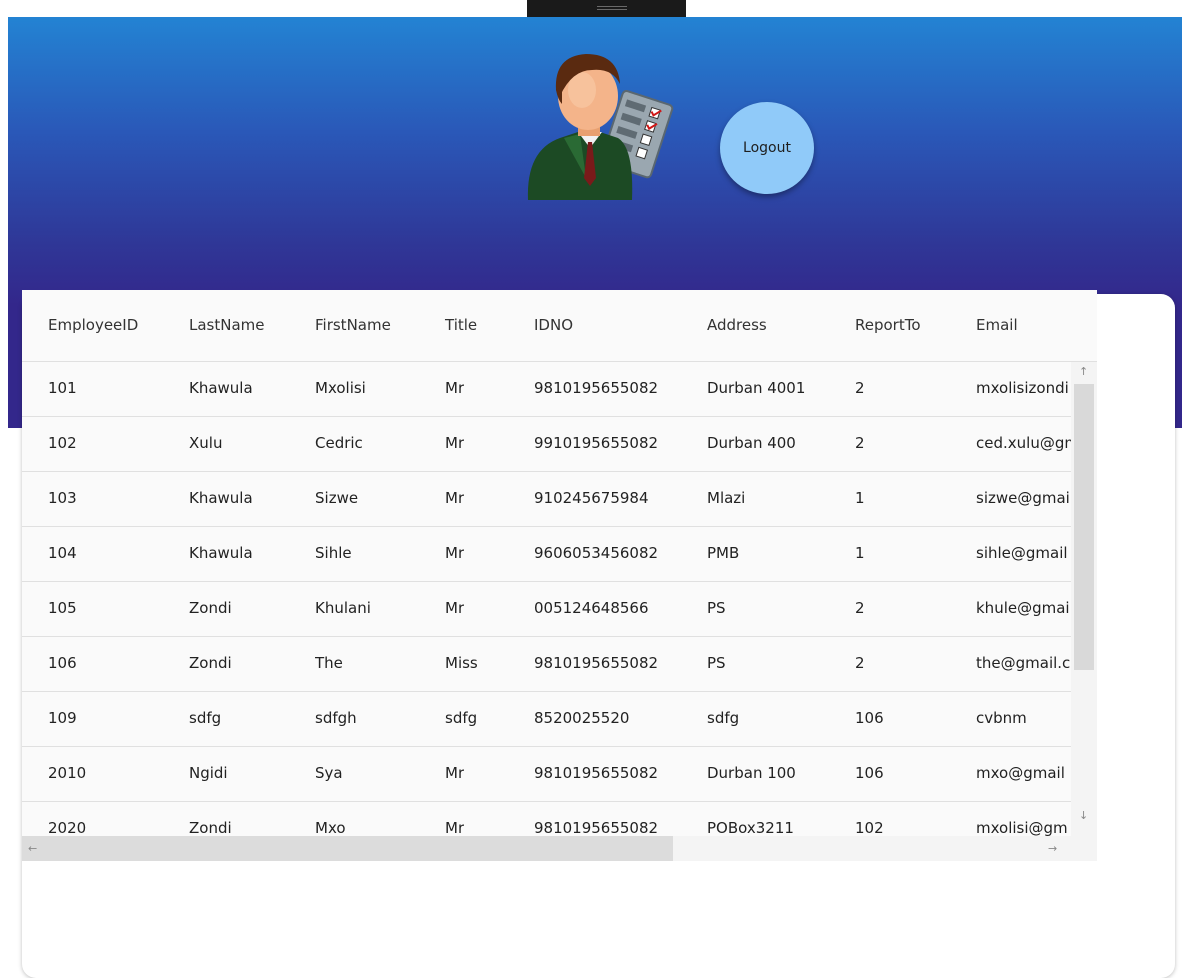 This screenshot has height=978, width=1182. I want to click on logout-button: Logout, so click(767, 148).